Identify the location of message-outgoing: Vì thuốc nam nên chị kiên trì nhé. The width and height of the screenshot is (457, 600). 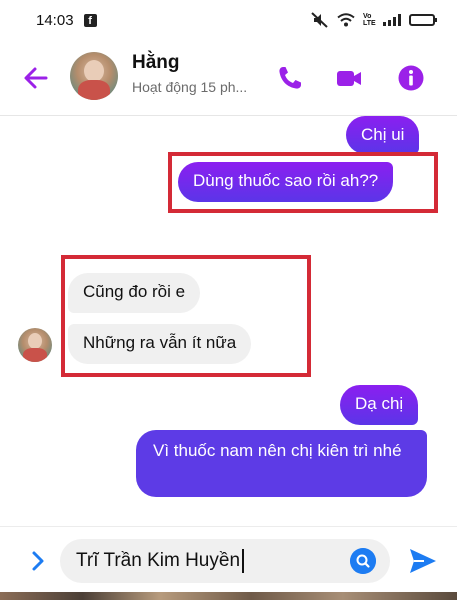
(281, 463).